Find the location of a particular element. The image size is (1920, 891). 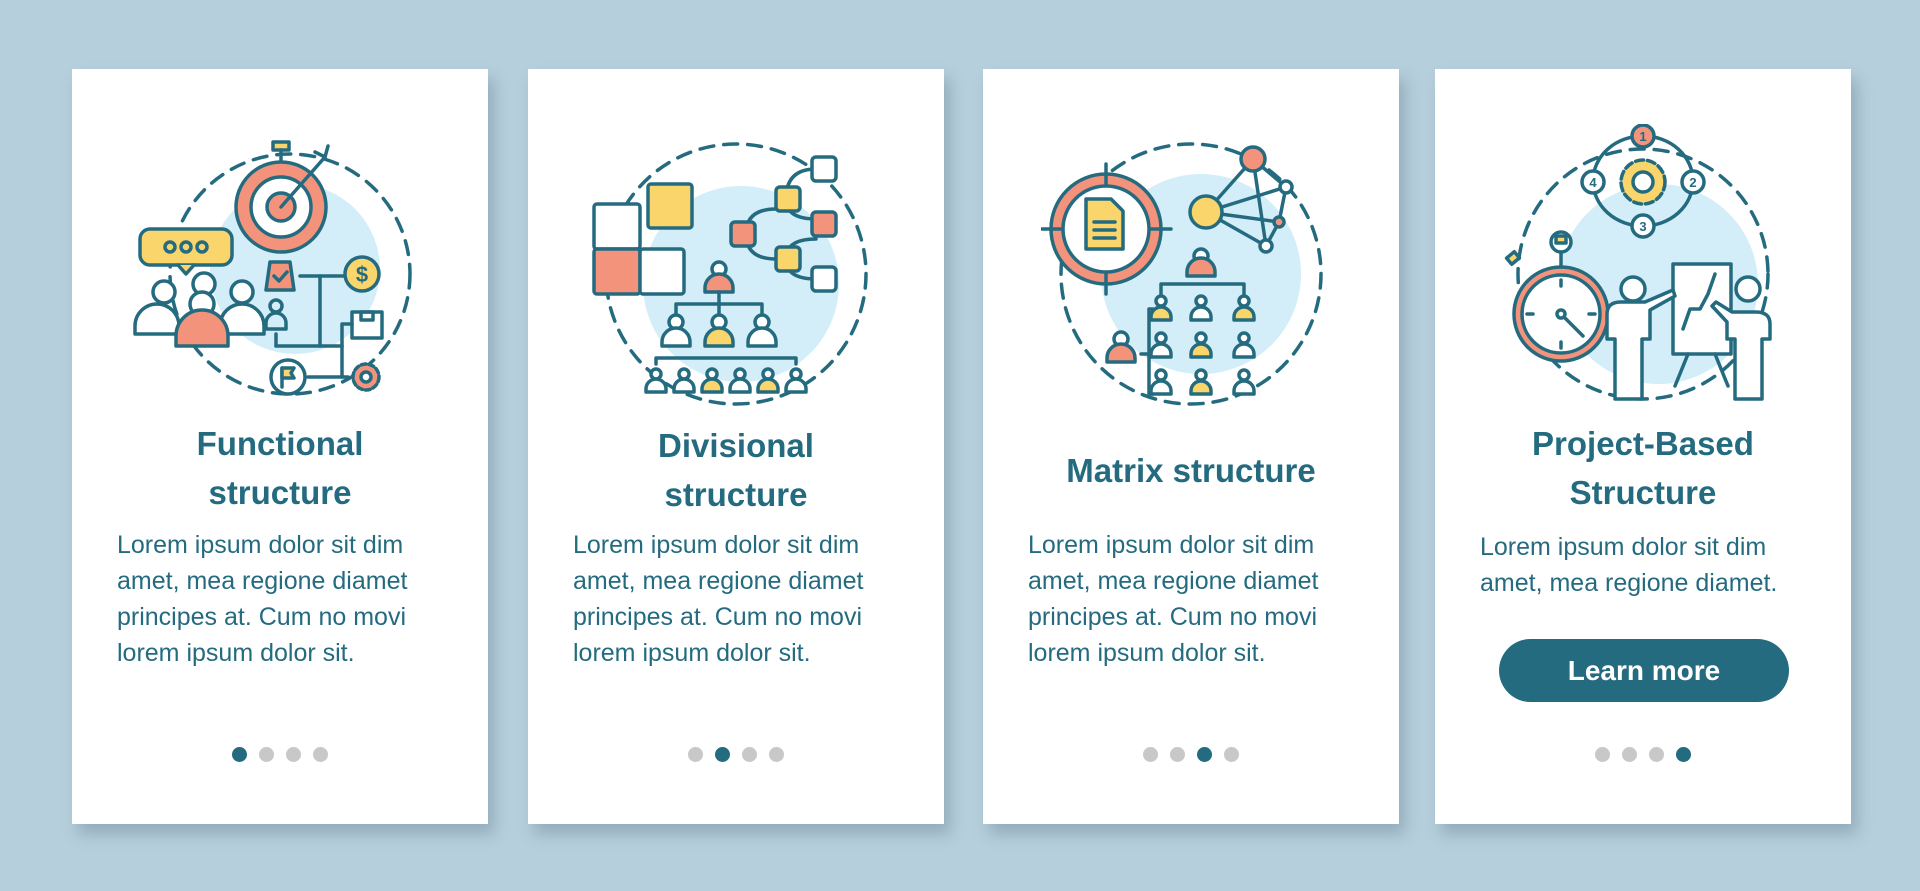

cycle-step-3: 3 is located at coordinates (1642, 226).